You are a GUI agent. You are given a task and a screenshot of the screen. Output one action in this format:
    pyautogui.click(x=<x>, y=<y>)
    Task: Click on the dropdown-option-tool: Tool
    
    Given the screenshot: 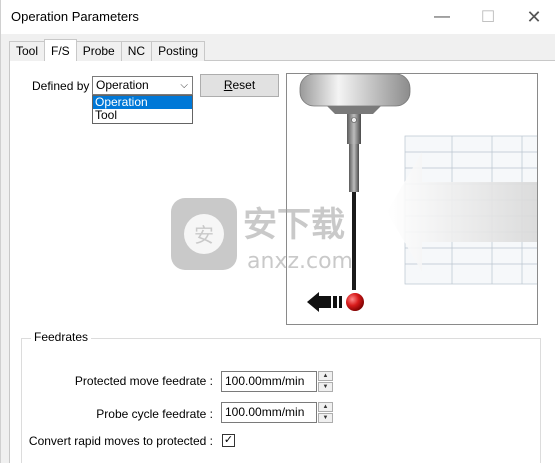 What is the action you would take?
    pyautogui.click(x=142, y=115)
    